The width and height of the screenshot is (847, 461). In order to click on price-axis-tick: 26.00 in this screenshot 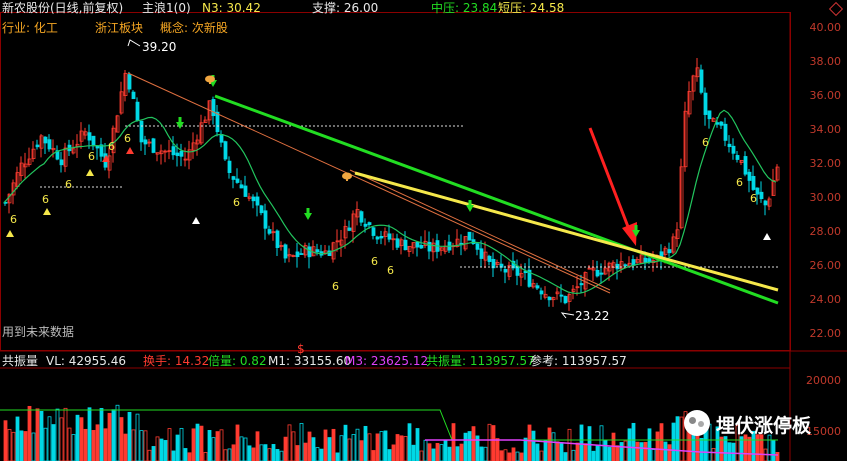, I will do `click(825, 265)`.